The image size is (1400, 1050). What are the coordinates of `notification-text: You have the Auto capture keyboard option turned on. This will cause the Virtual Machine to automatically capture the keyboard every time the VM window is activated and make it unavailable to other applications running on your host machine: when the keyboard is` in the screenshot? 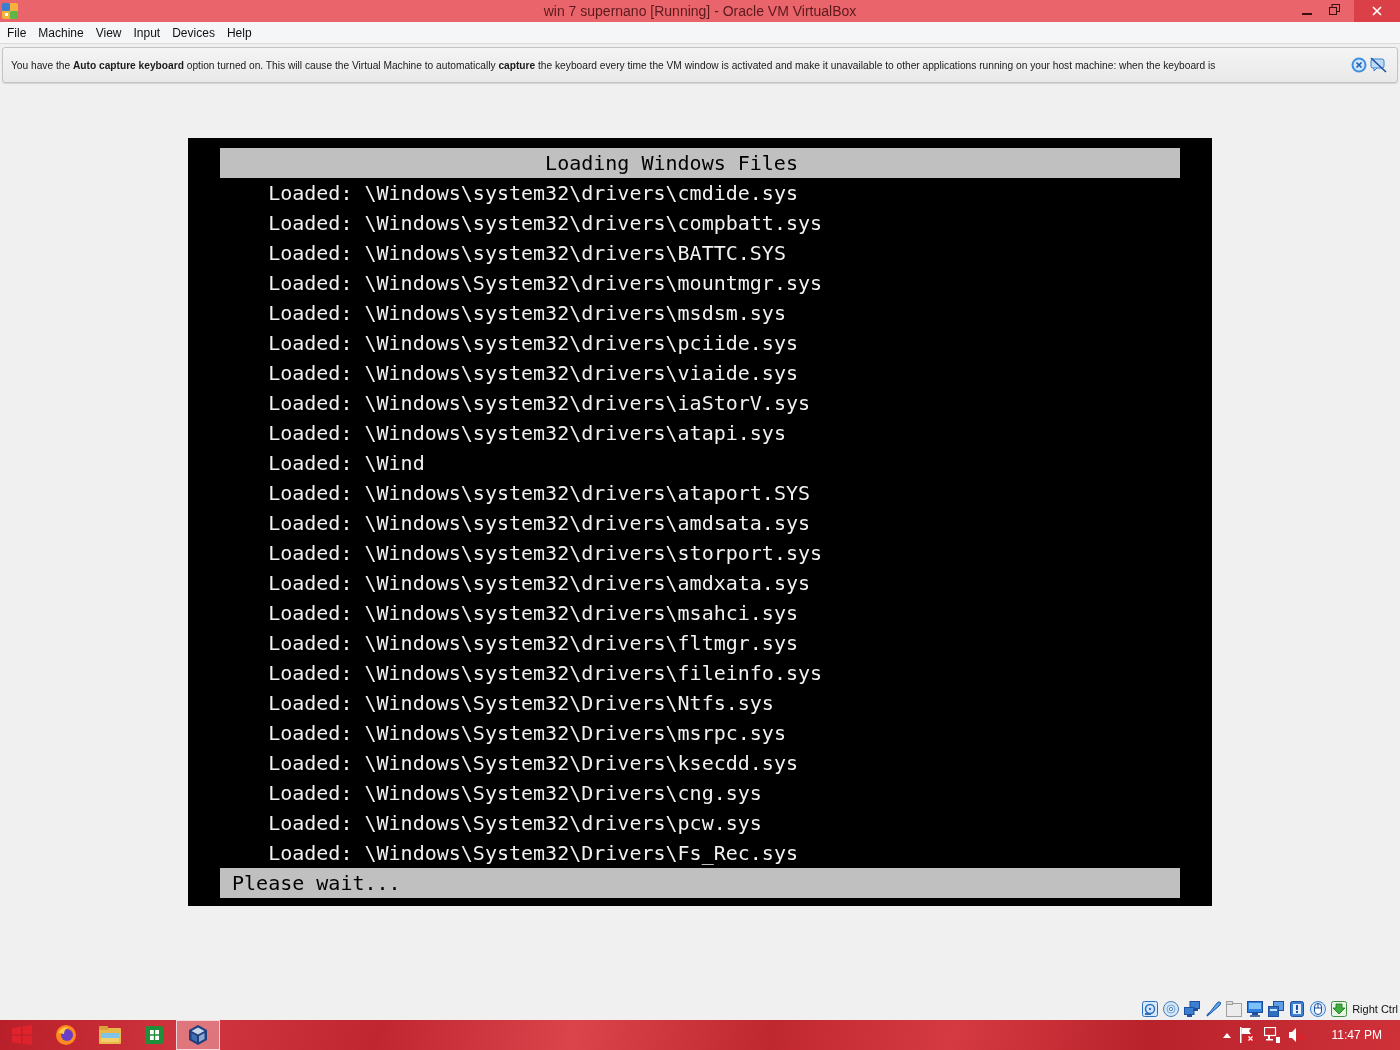 It's located at (614, 65).